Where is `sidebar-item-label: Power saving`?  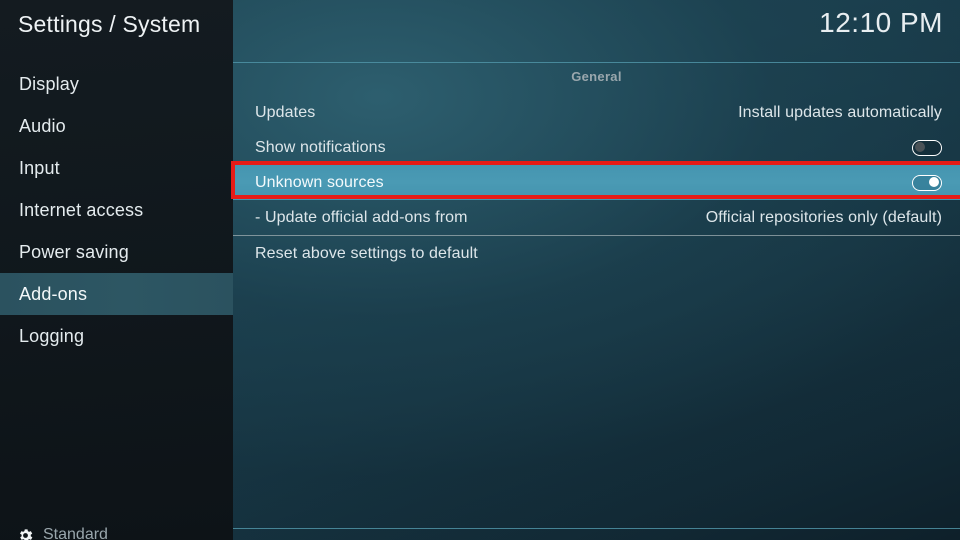
sidebar-item-label: Power saving is located at coordinates (74, 251).